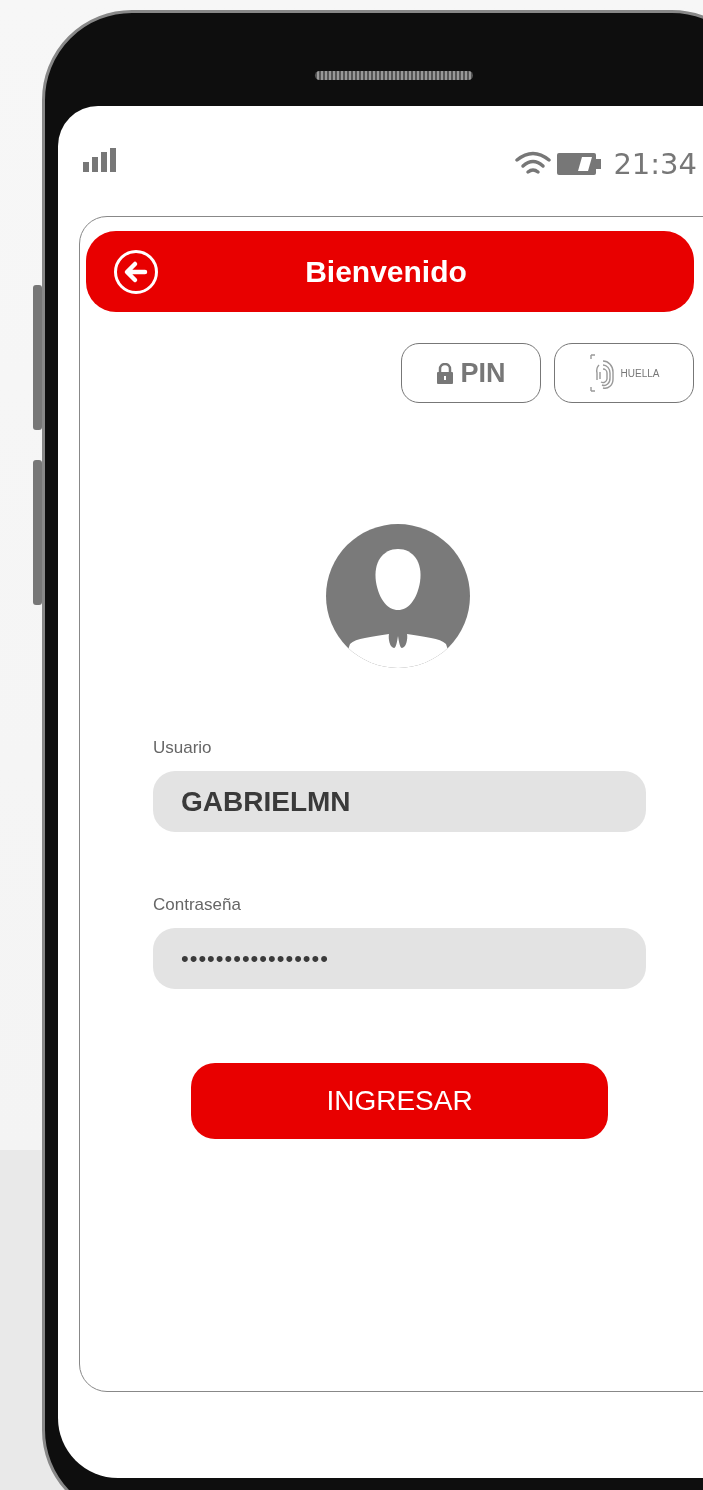 The image size is (703, 1490). What do you see at coordinates (579, 164) in the screenshot?
I see `battery-icon` at bounding box center [579, 164].